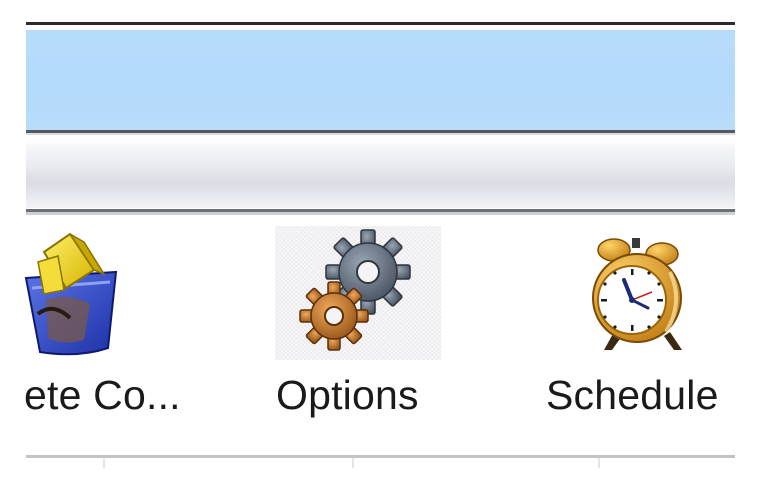  I want to click on alarm-clock-icon, so click(657, 297).